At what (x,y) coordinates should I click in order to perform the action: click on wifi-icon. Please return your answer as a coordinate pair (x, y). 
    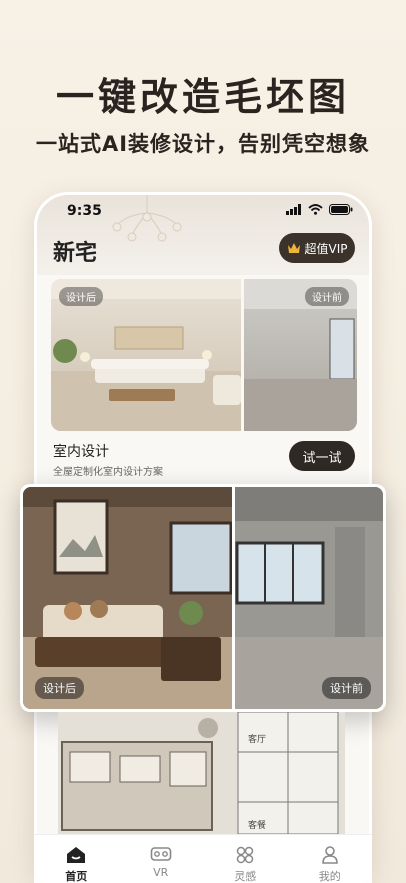
    Looking at the image, I should click on (315, 209).